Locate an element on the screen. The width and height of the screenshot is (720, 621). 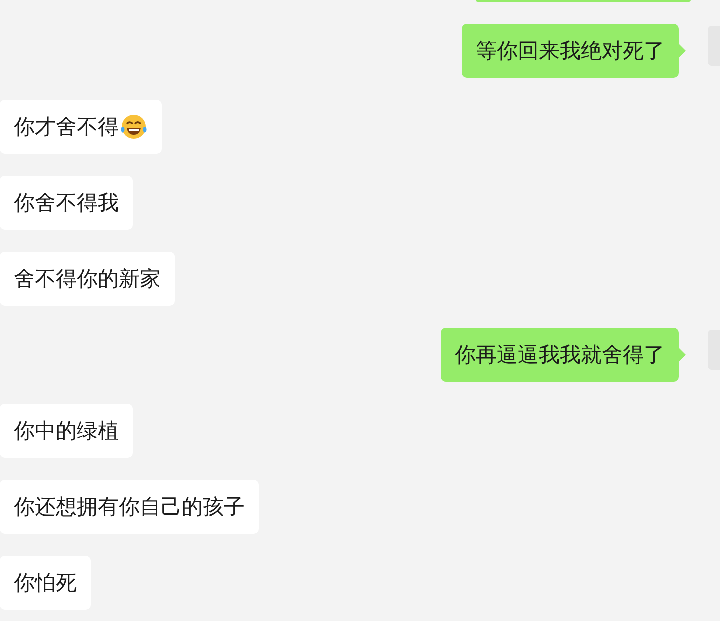
message-bubble: 舍不得你的新家 is located at coordinates (87, 279).